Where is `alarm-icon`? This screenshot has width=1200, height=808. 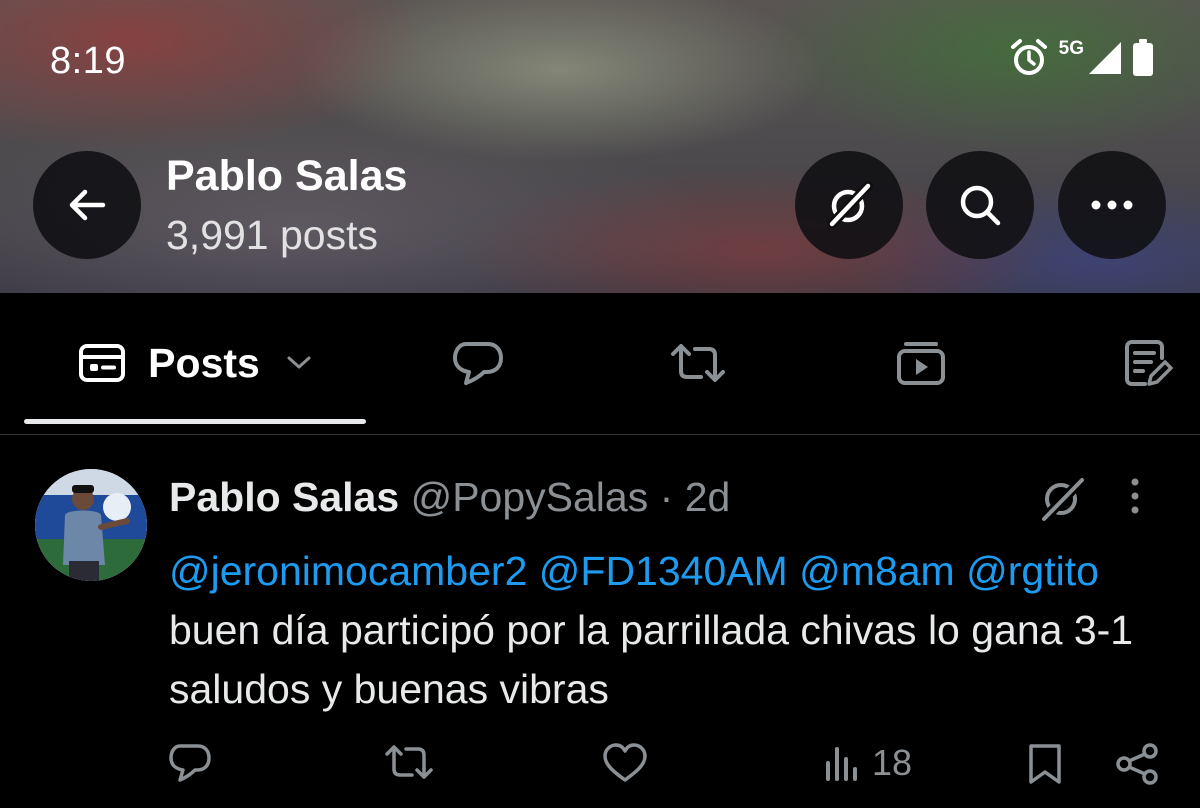
alarm-icon is located at coordinates (1028, 57).